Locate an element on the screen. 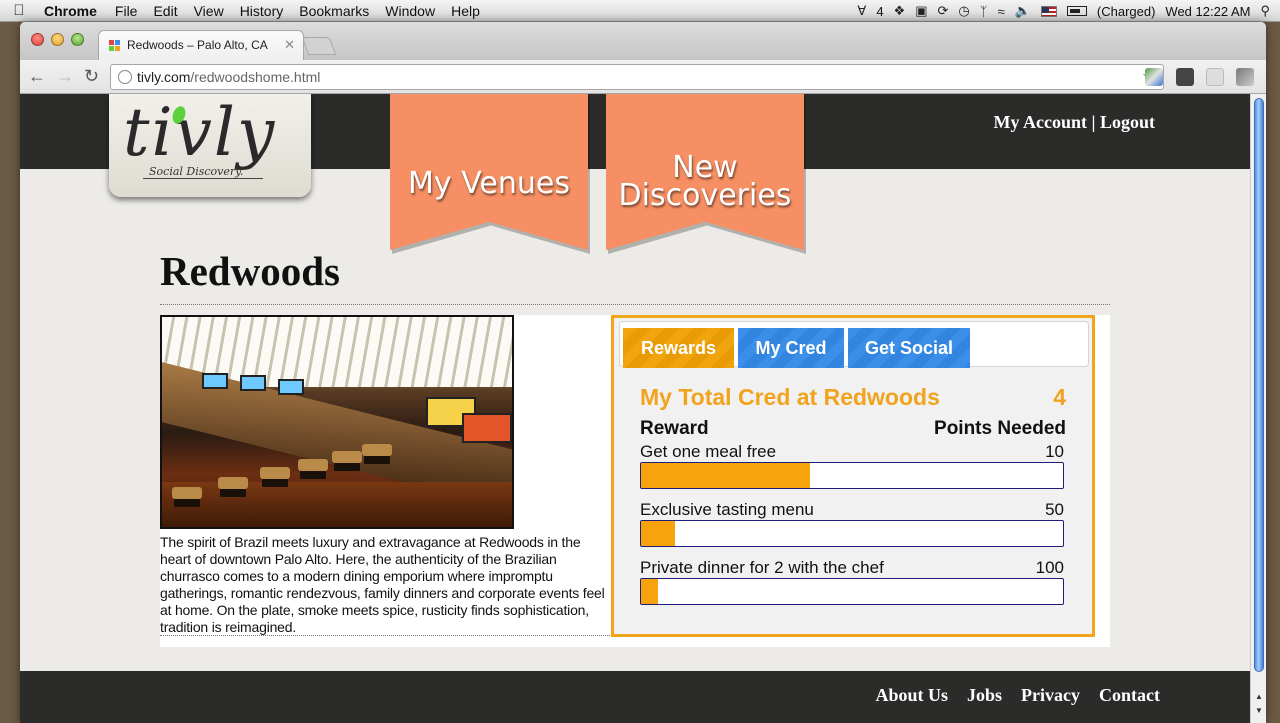  forward-arrow-icon: → is located at coordinates (65, 76).